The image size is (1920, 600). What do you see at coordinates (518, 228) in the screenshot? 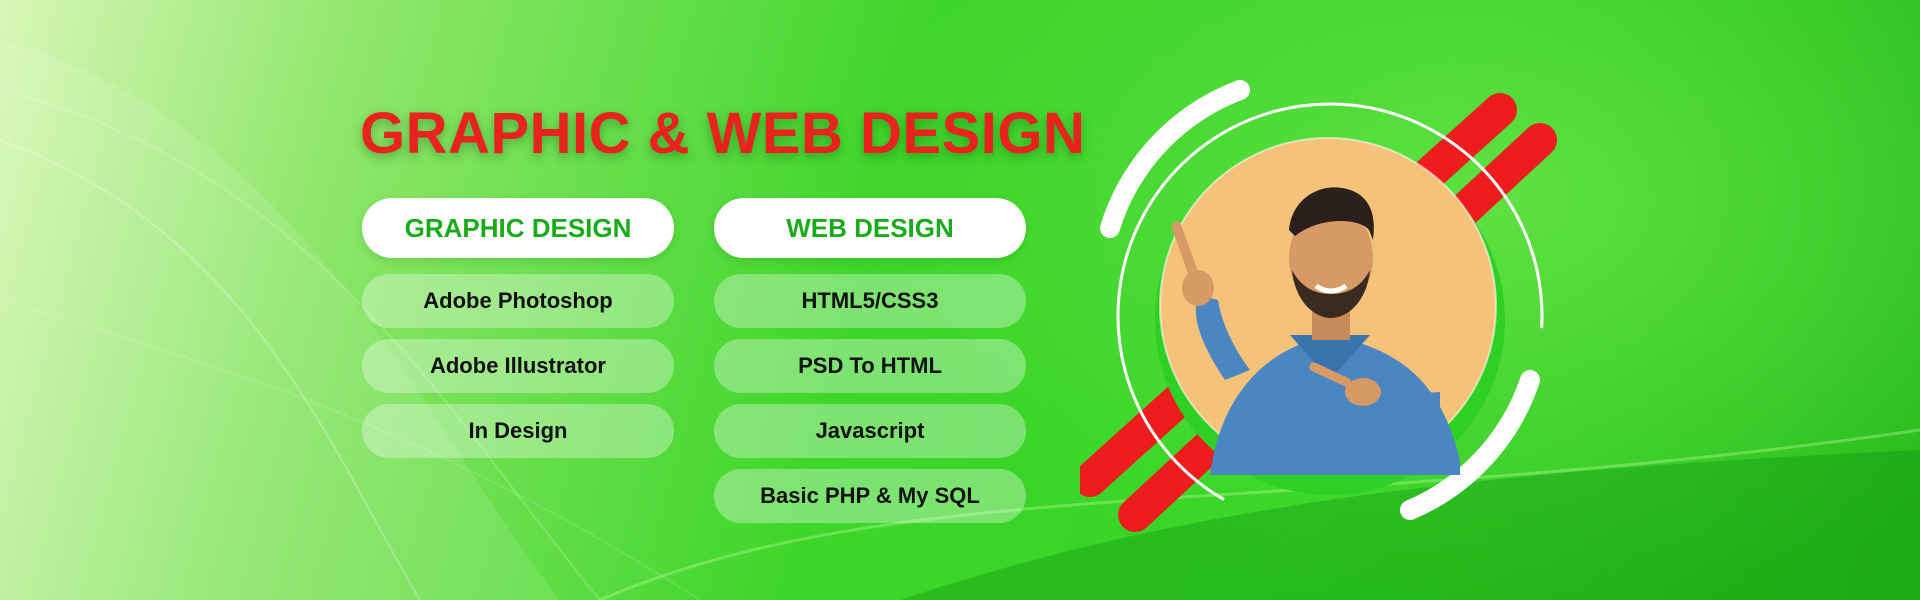
I see `graphic-design-heading: GRAPHIC DESIGN` at bounding box center [518, 228].